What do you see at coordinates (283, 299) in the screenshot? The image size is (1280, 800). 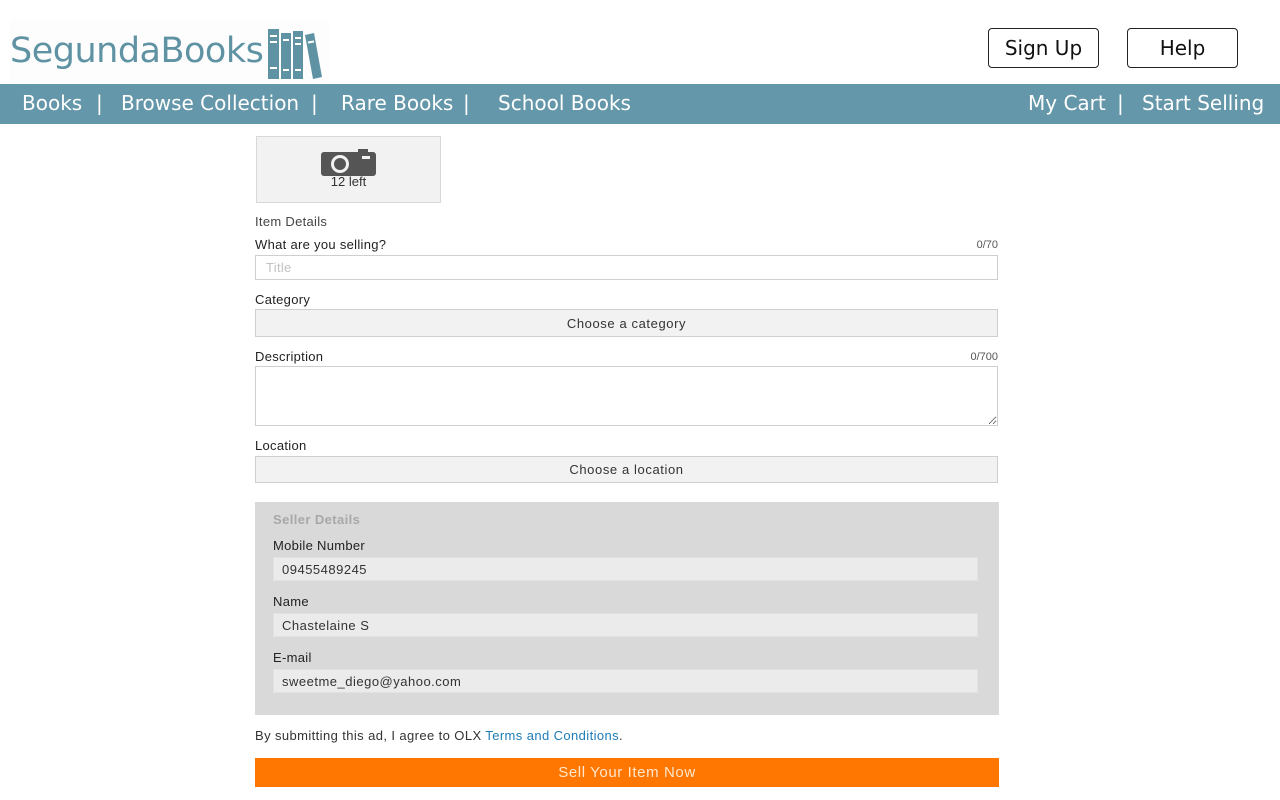 I see `category-label: Category` at bounding box center [283, 299].